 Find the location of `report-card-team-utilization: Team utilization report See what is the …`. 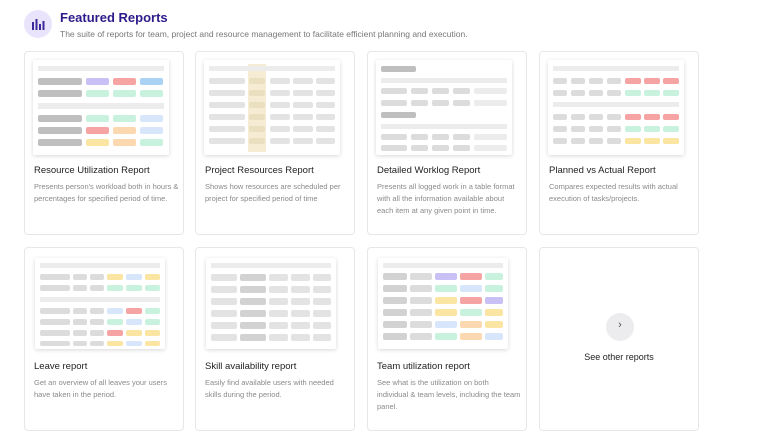

report-card-team-utilization: Team utilization report See what is the … is located at coordinates (447, 339).